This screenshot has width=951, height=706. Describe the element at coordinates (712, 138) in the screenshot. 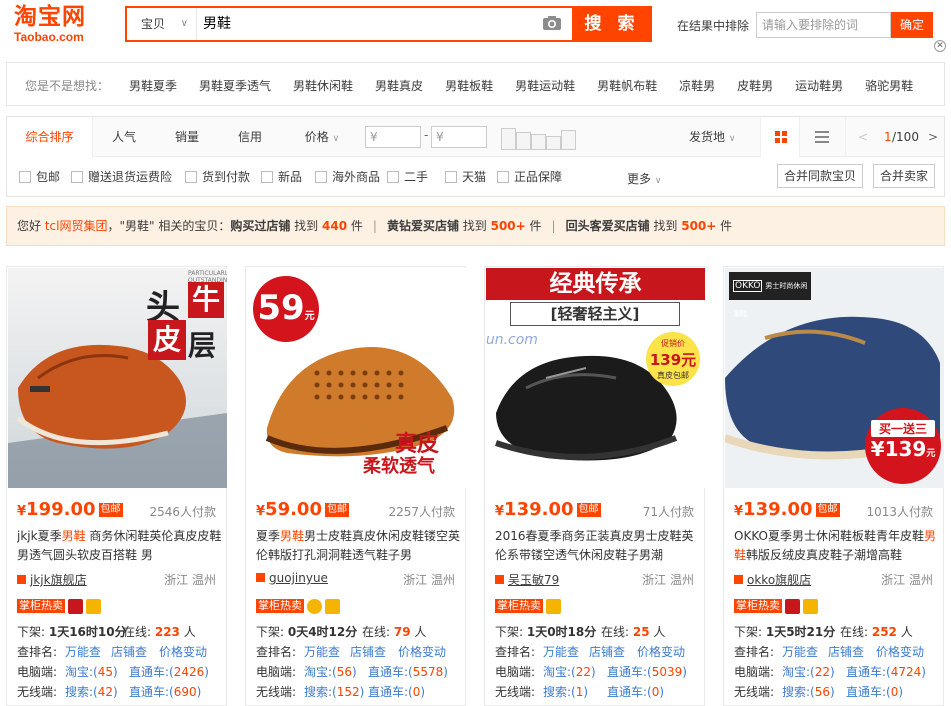

I see `ship-from-dropdown: 发货地 ∨` at that location.